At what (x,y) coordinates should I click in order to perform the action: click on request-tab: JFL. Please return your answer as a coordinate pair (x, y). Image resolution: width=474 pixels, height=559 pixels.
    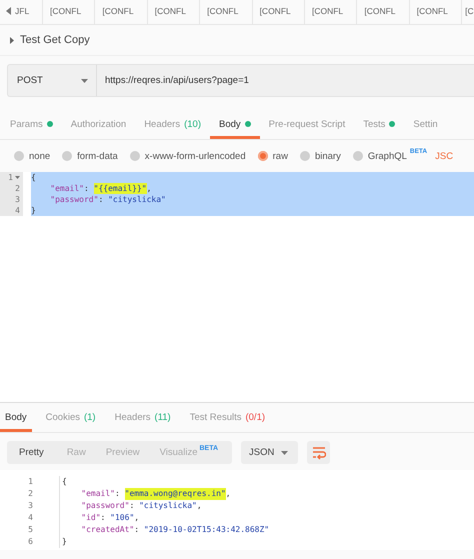
    Looking at the image, I should click on (22, 11).